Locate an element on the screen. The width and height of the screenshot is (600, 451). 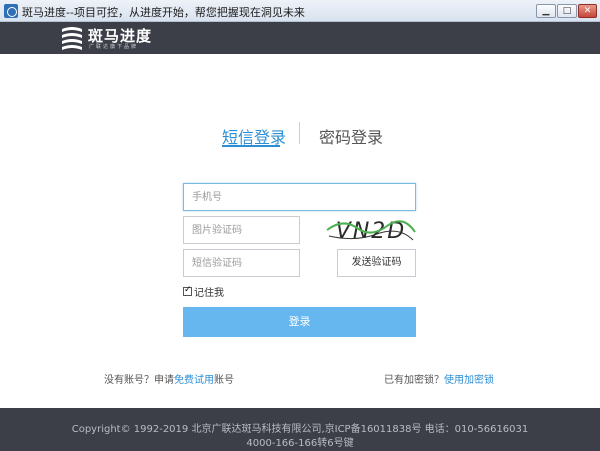
remember-me: 记住我 is located at coordinates (203, 292).